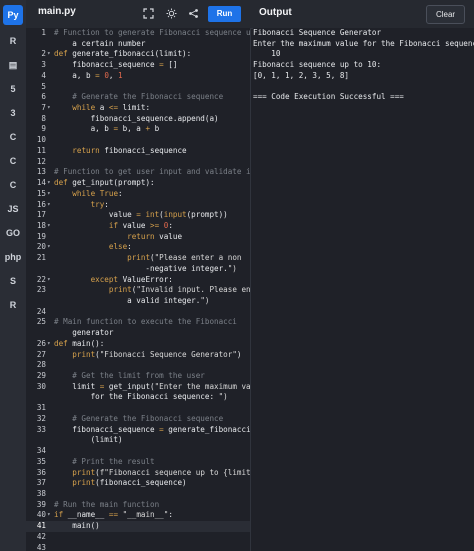 This screenshot has width=474, height=551. Describe the element at coordinates (445, 14) in the screenshot. I see `clear-button: Clear` at that location.